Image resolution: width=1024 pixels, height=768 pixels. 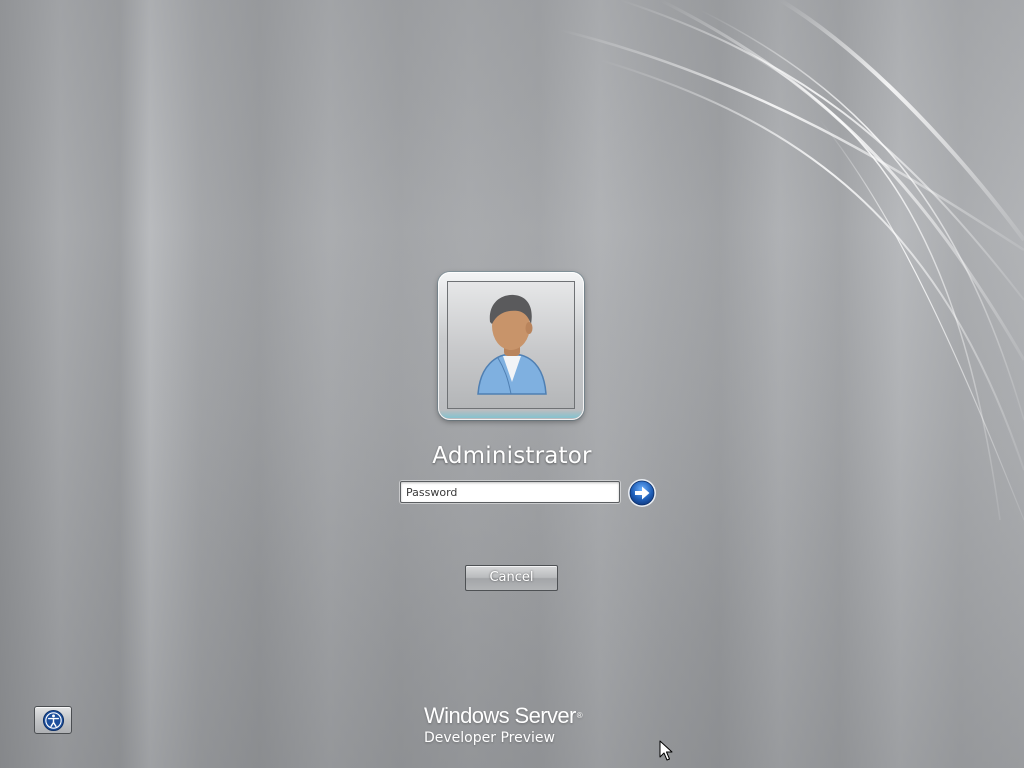 What do you see at coordinates (512, 456) in the screenshot?
I see `user-name: Administrator` at bounding box center [512, 456].